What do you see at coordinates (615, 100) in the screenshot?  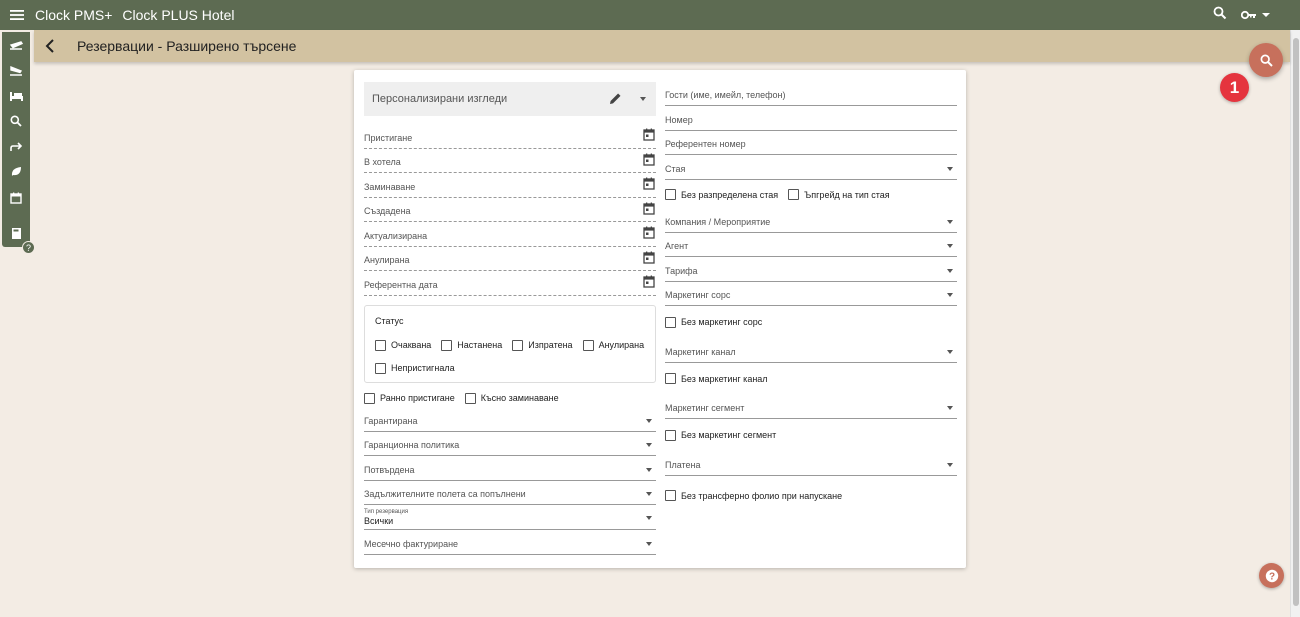 I see `pencil-icon` at bounding box center [615, 100].